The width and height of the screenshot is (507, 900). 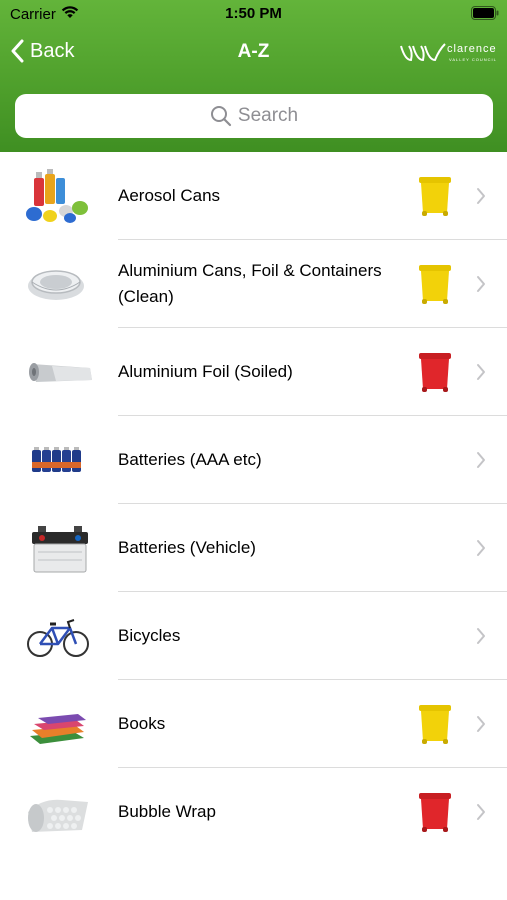 What do you see at coordinates (190, 459) in the screenshot?
I see `item-label: Batteries (AAA etc)` at bounding box center [190, 459].